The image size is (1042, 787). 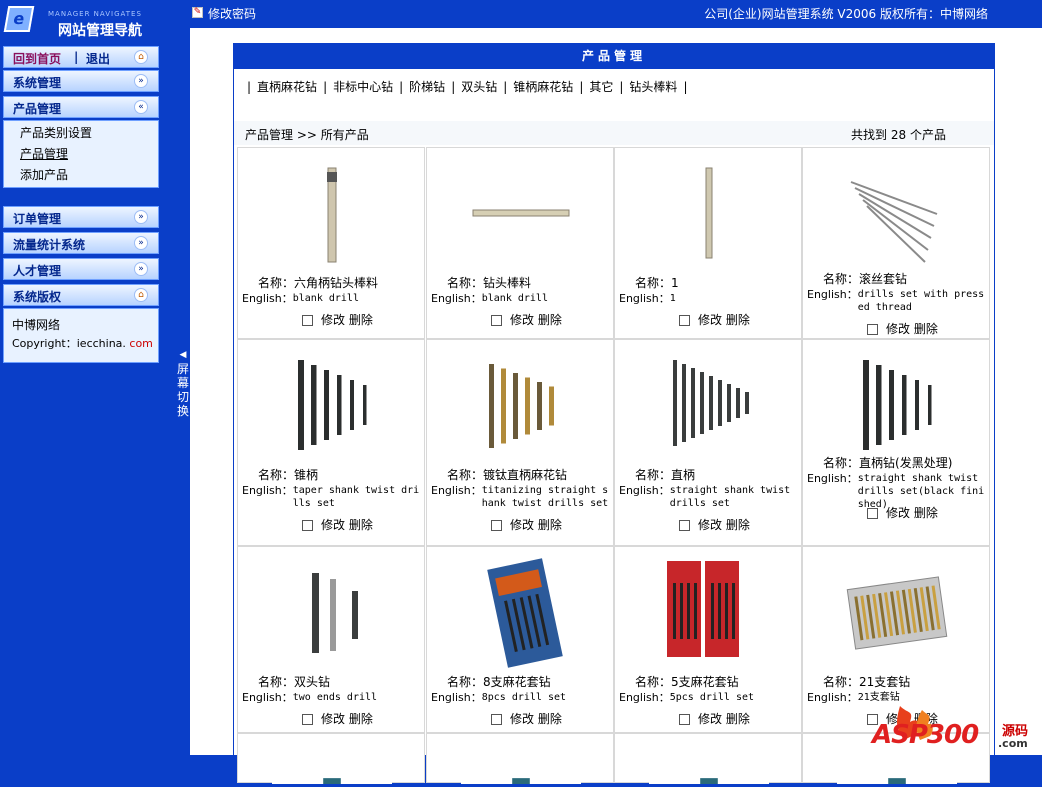 I want to click on menu-traffic: 流量统计系统 », so click(x=81, y=243).